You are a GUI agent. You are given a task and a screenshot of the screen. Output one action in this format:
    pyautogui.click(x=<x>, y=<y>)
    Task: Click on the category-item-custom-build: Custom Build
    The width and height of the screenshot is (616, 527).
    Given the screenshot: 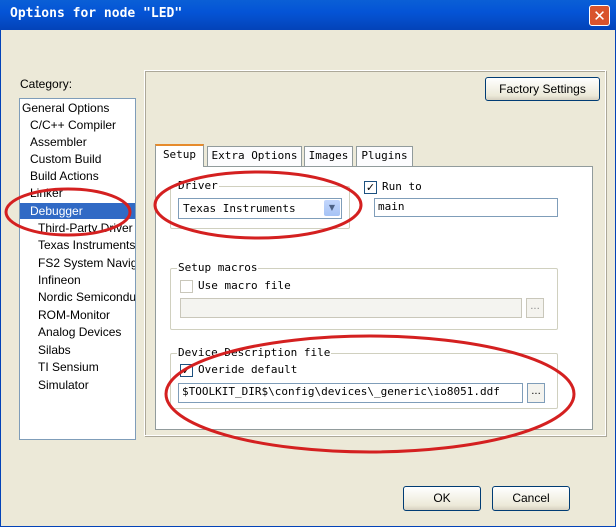 What is the action you would take?
    pyautogui.click(x=77, y=159)
    